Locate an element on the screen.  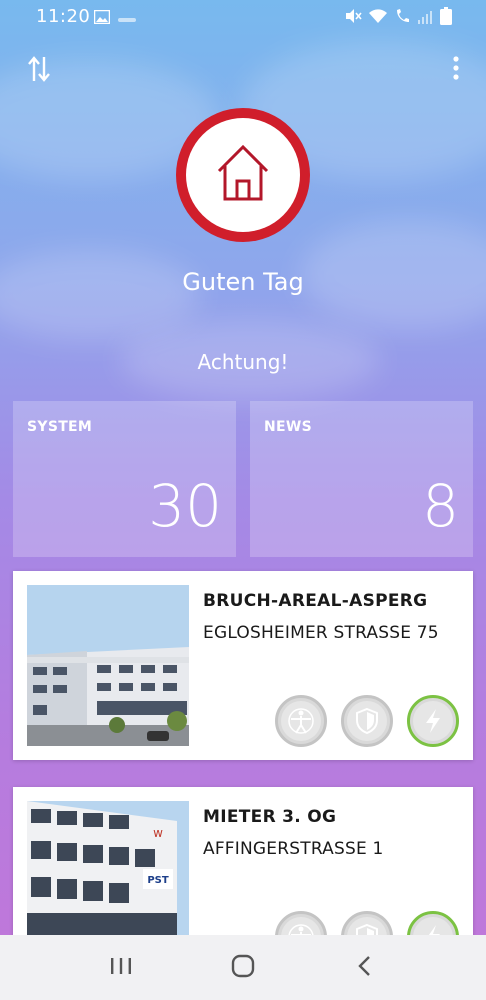
wifi-call-icon is located at coordinates (403, 18).